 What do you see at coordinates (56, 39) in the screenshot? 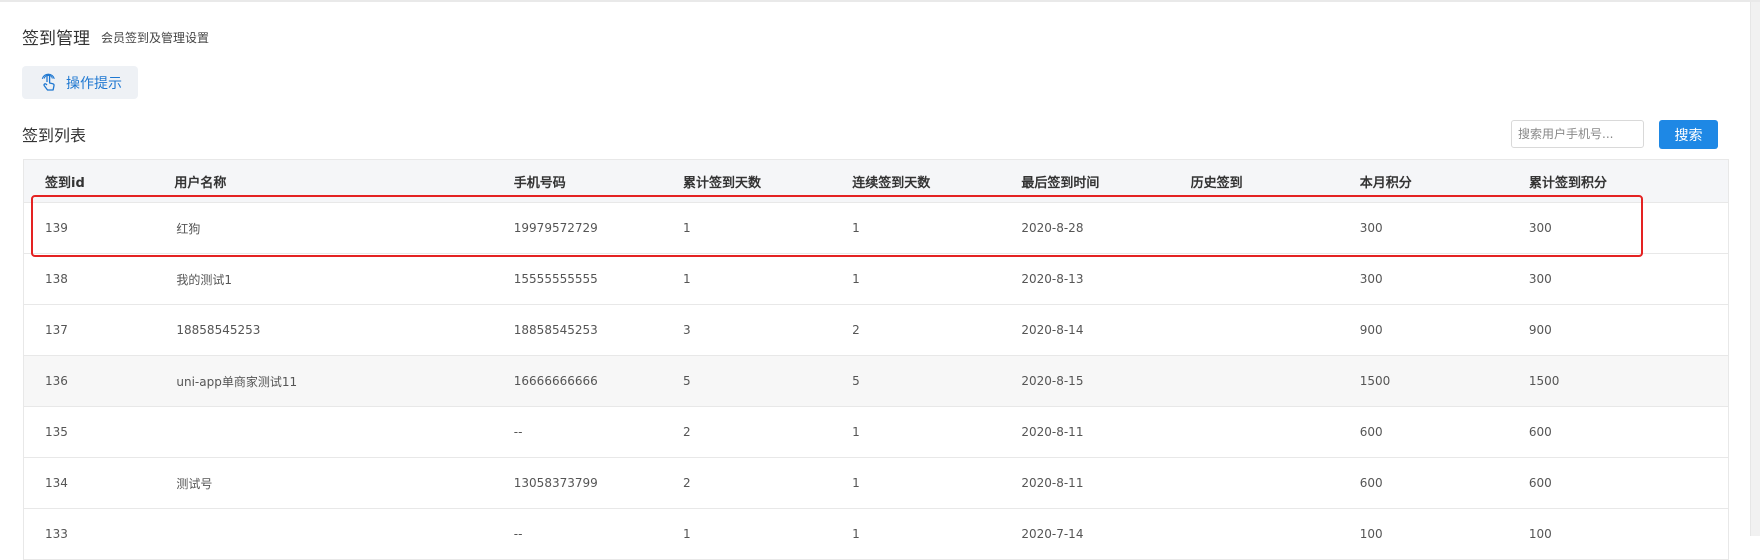
I see `page-title: 签到管理` at bounding box center [56, 39].